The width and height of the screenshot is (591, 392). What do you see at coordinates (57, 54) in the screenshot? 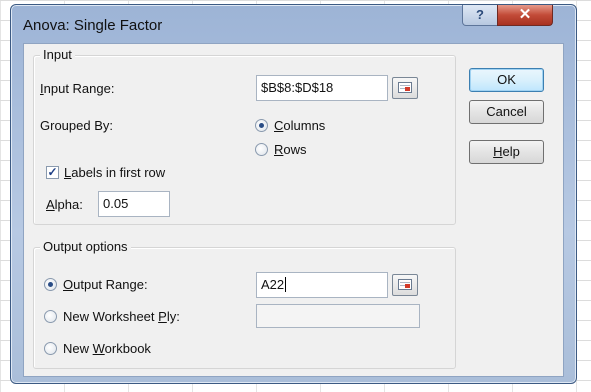
I see `input-group-label: Input` at bounding box center [57, 54].